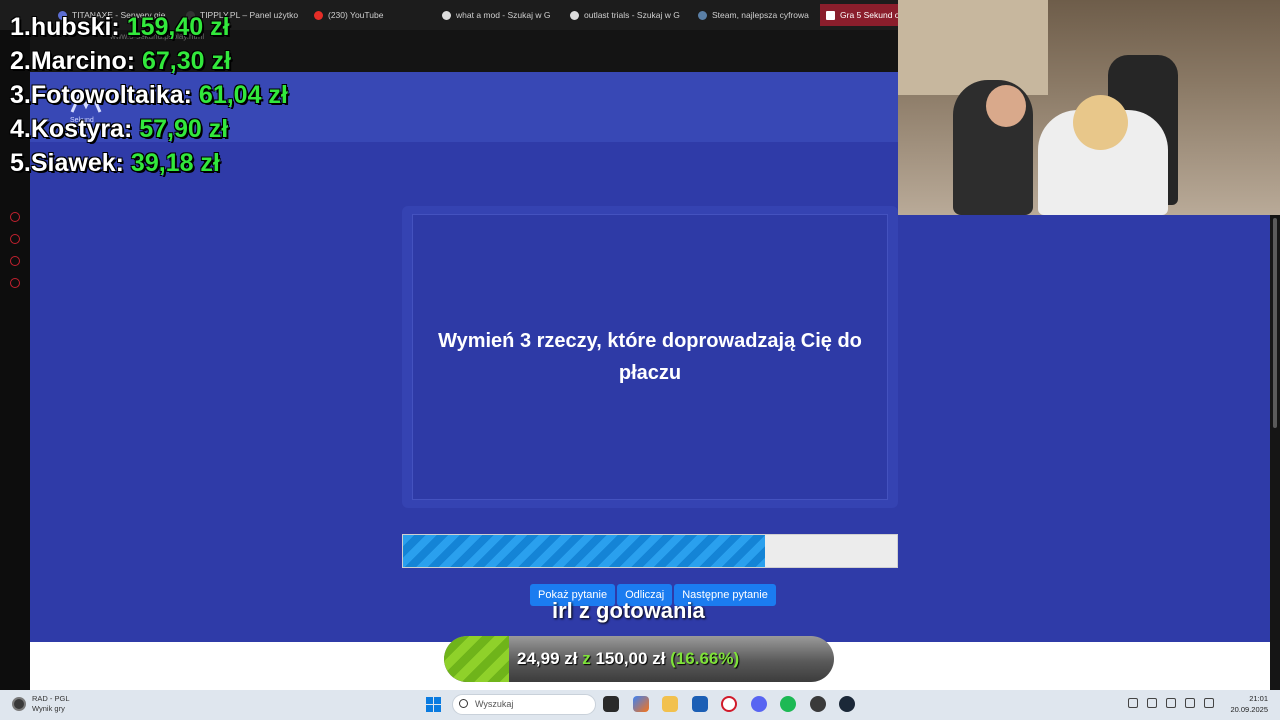 The height and width of the screenshot is (720, 1280). I want to click on webcam-person-left-head, so click(1006, 106).